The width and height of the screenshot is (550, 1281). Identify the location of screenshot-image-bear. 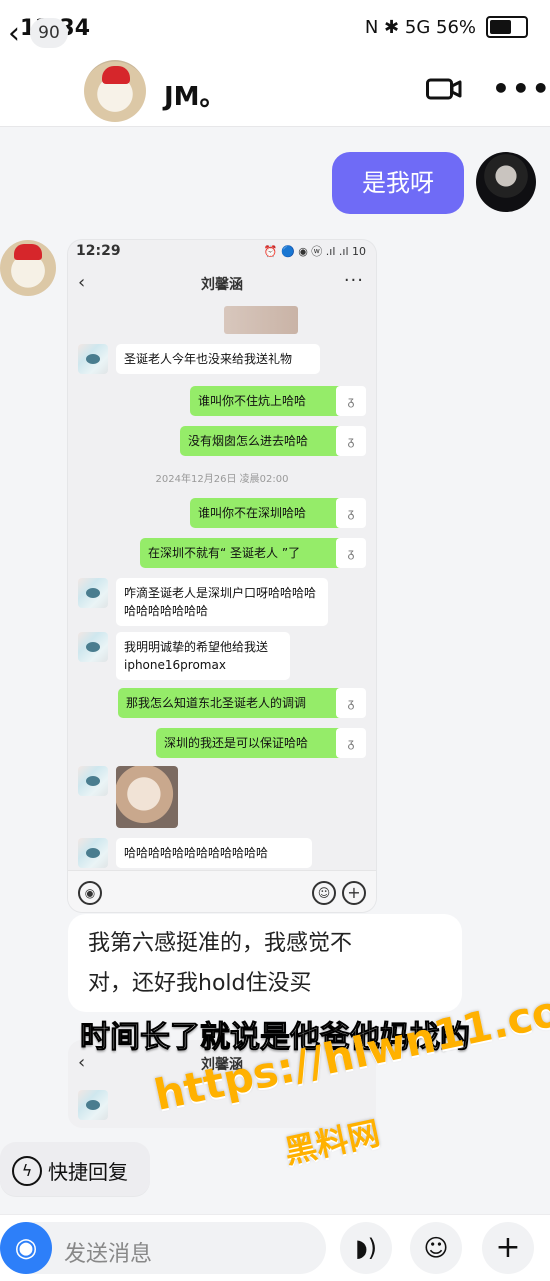
(147, 797).